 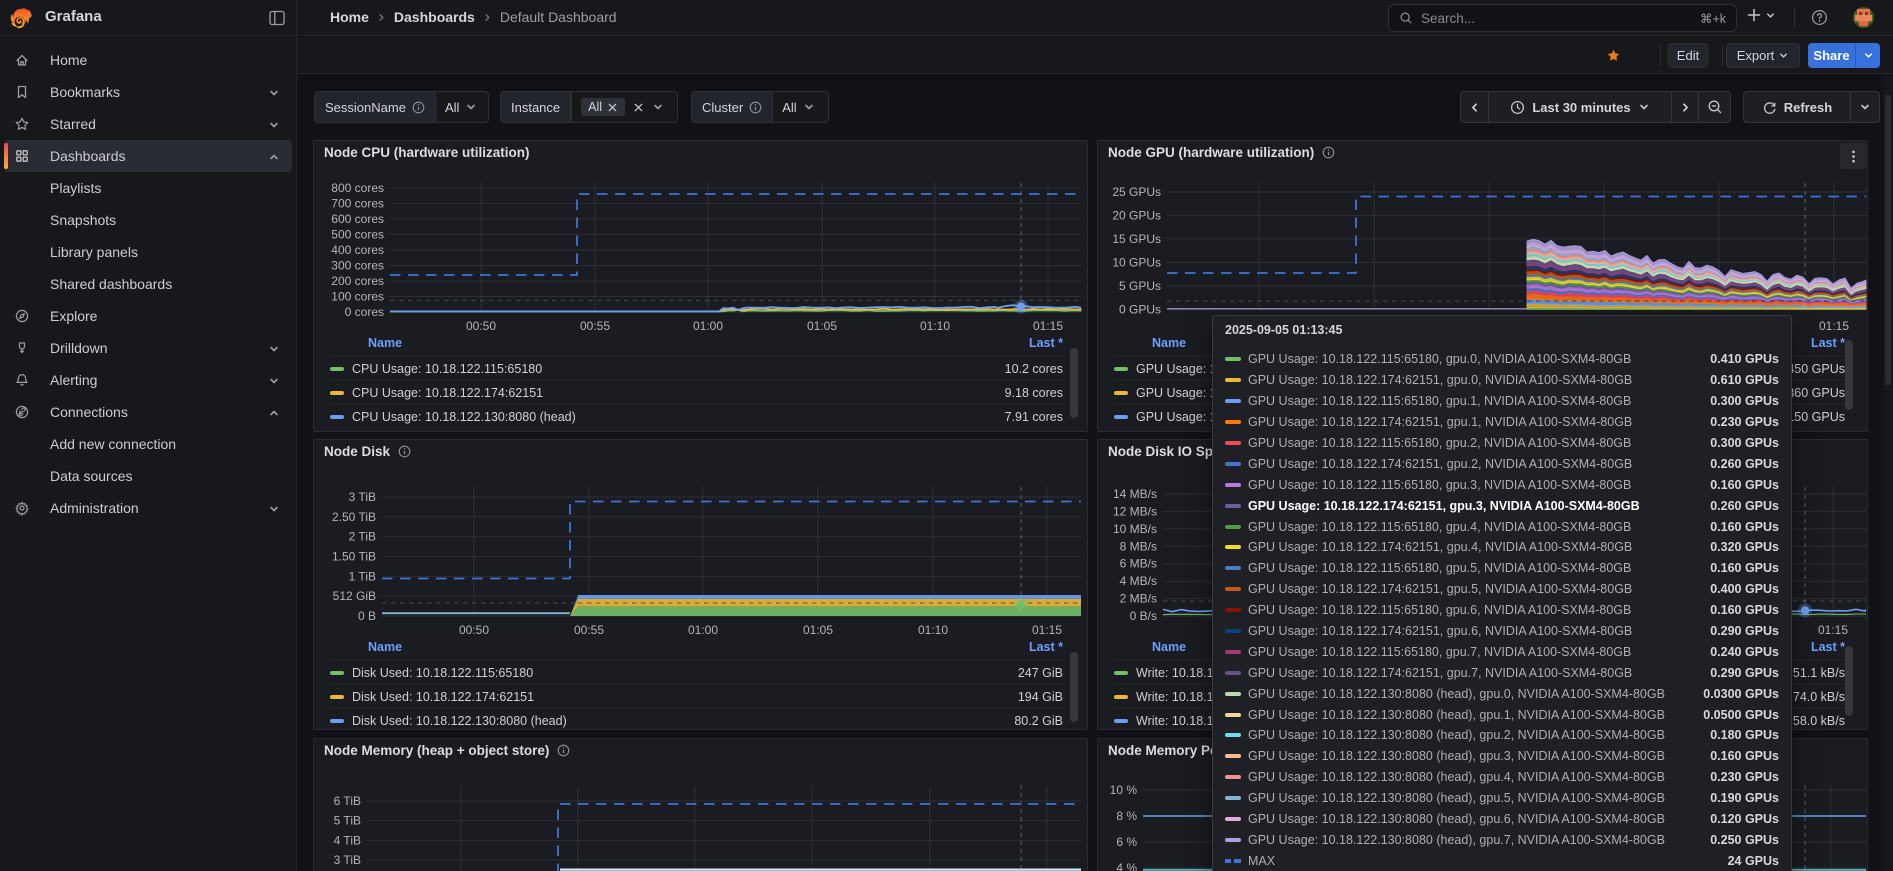 What do you see at coordinates (354, 517) in the screenshot?
I see `svg-text: 2.50 TiB` at bounding box center [354, 517].